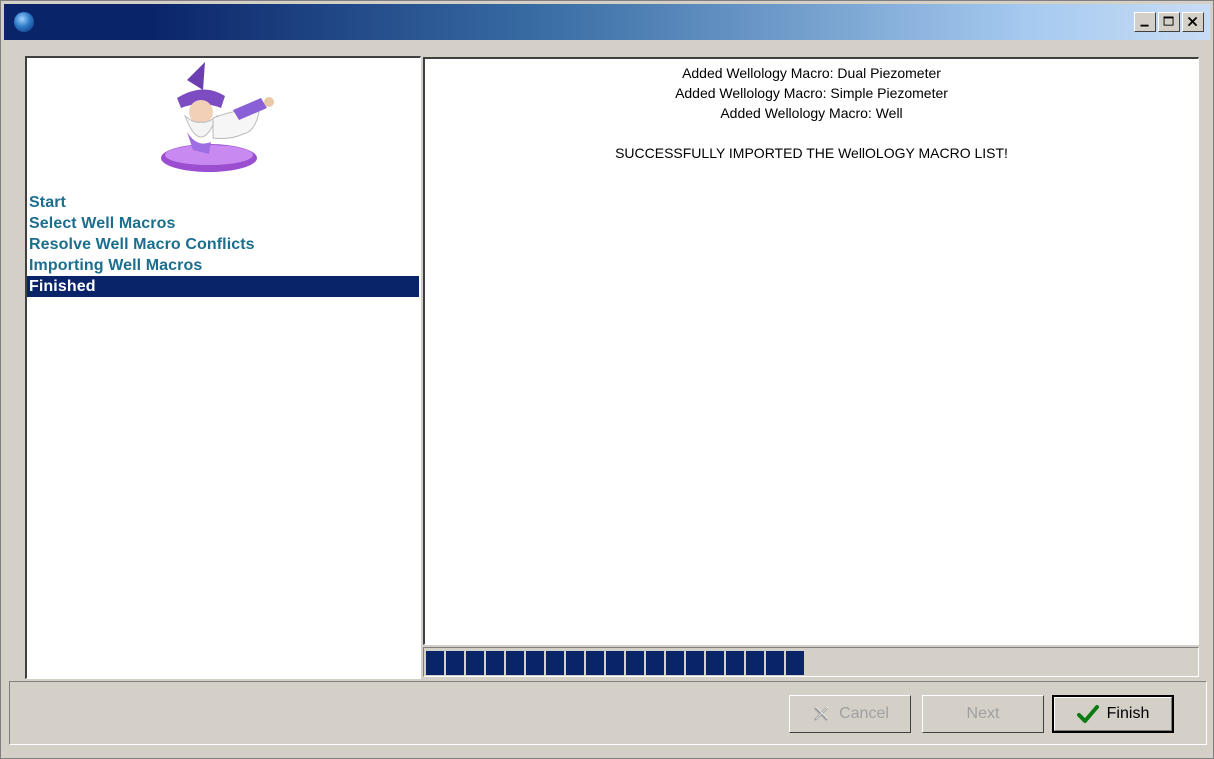  What do you see at coordinates (811, 662) in the screenshot?
I see `progress-bar` at bounding box center [811, 662].